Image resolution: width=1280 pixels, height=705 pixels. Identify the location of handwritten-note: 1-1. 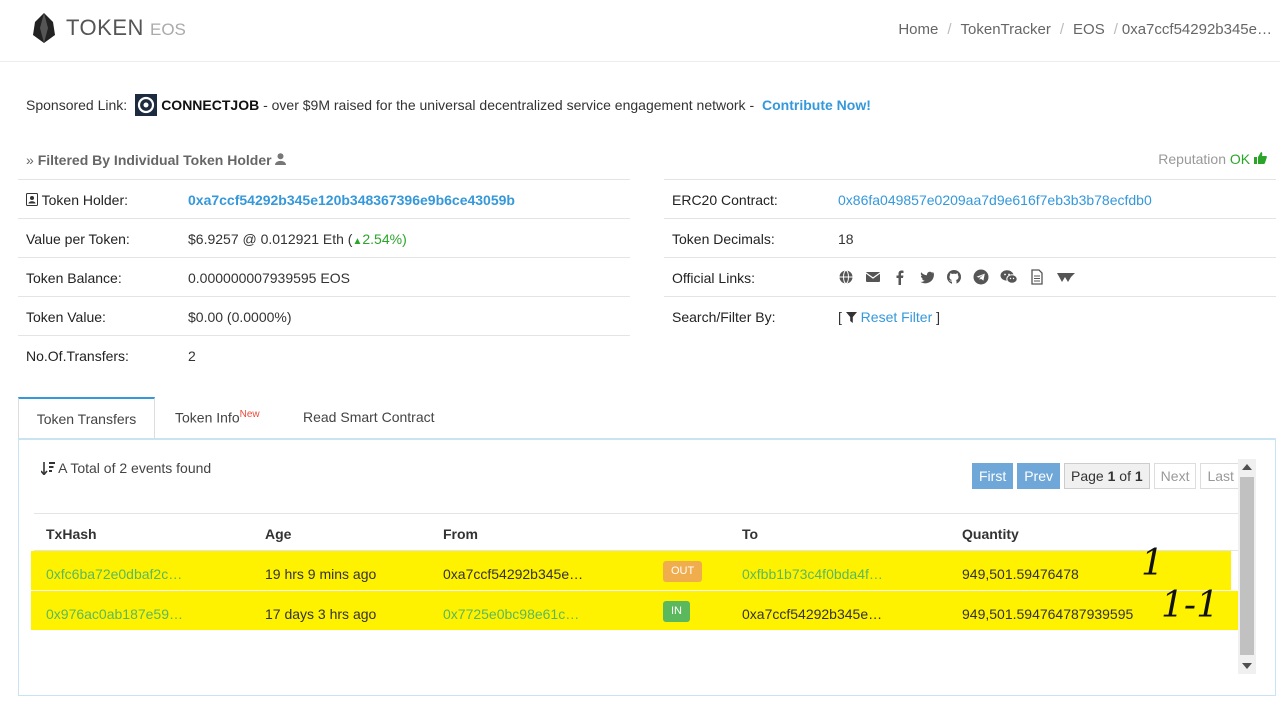
(1190, 605).